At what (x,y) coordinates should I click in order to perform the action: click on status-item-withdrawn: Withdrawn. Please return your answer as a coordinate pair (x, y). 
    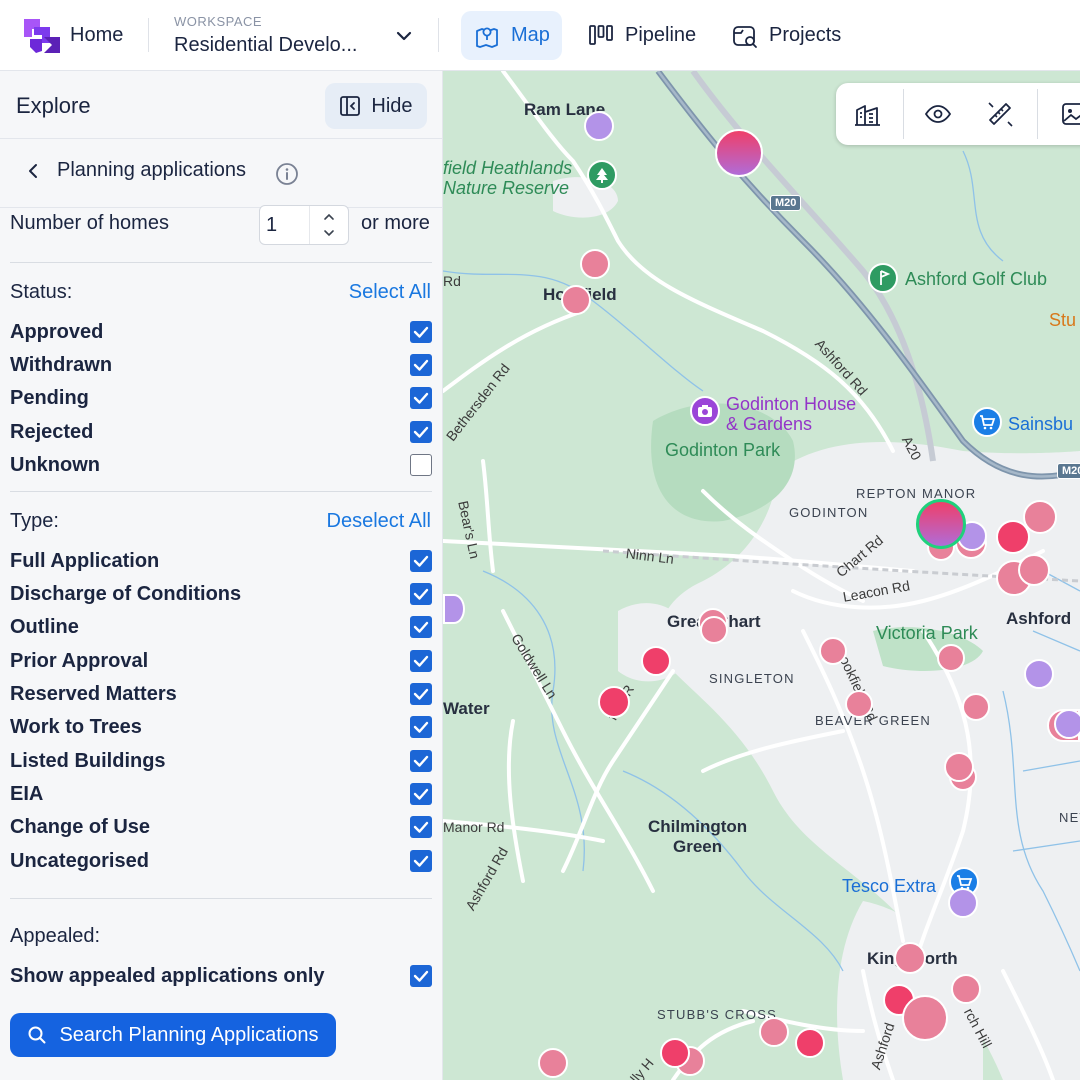
    Looking at the image, I should click on (221, 366).